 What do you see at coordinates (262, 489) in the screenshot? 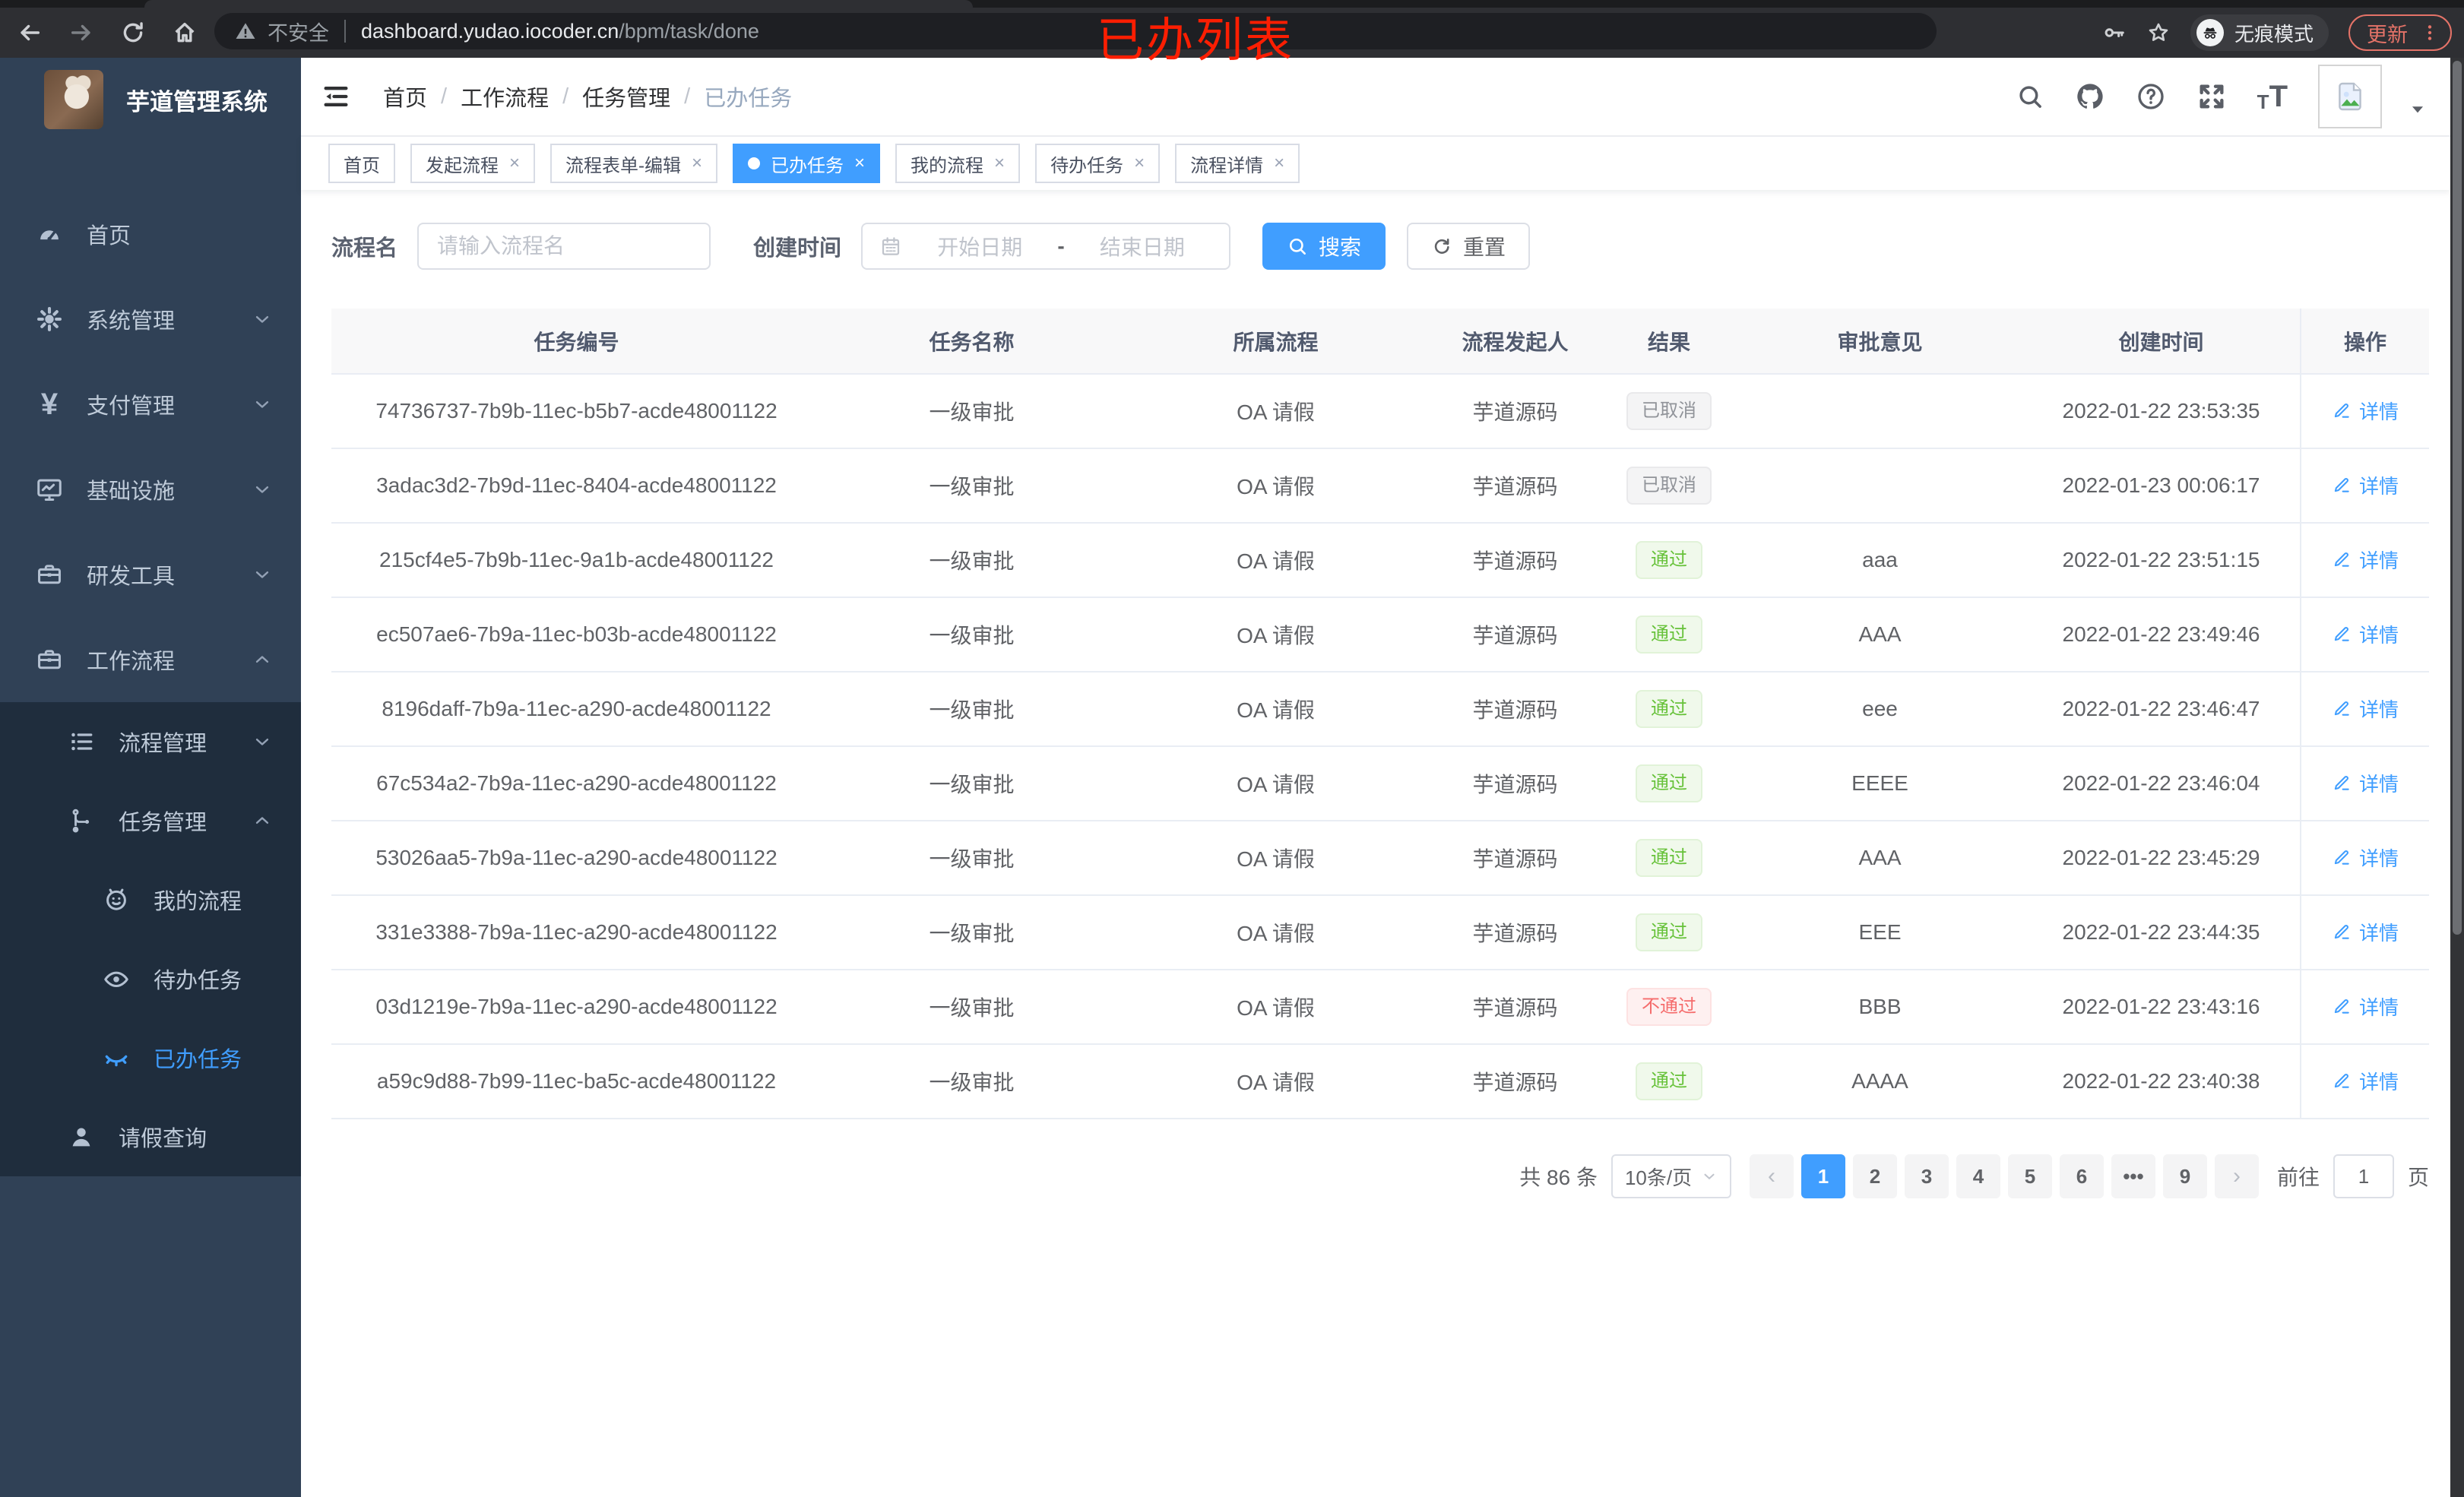
I see `chevron-down-icon` at bounding box center [262, 489].